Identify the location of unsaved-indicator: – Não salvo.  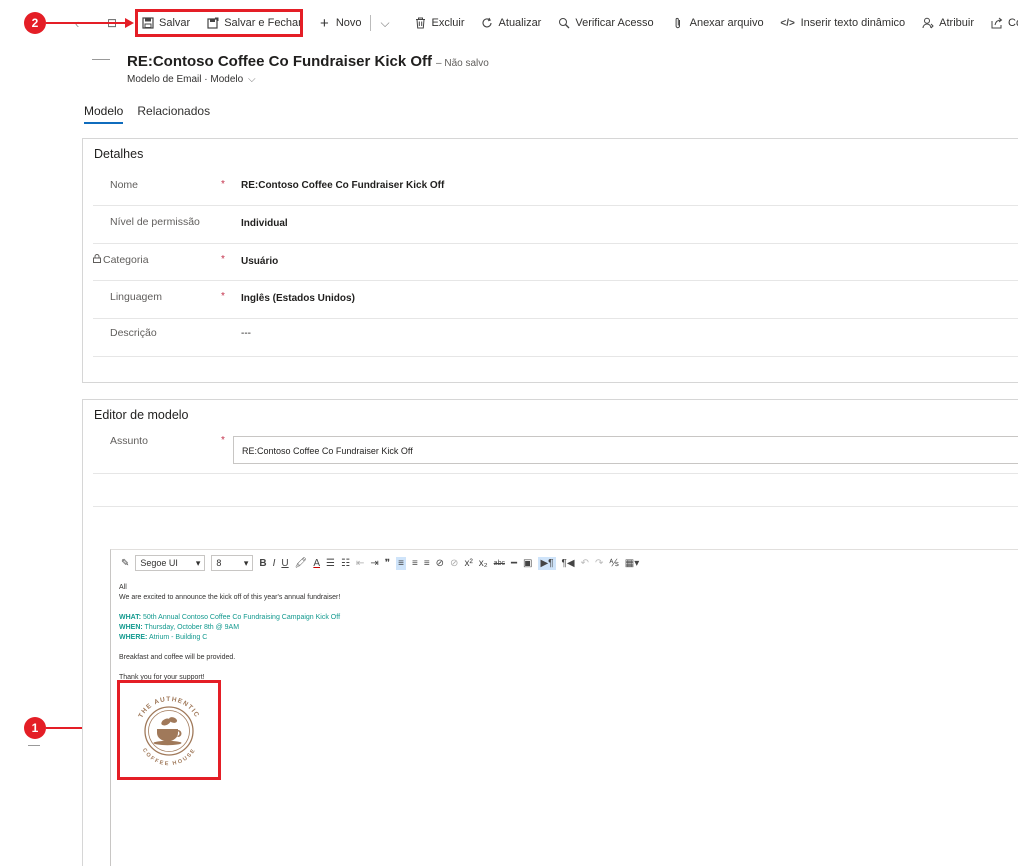
(462, 63).